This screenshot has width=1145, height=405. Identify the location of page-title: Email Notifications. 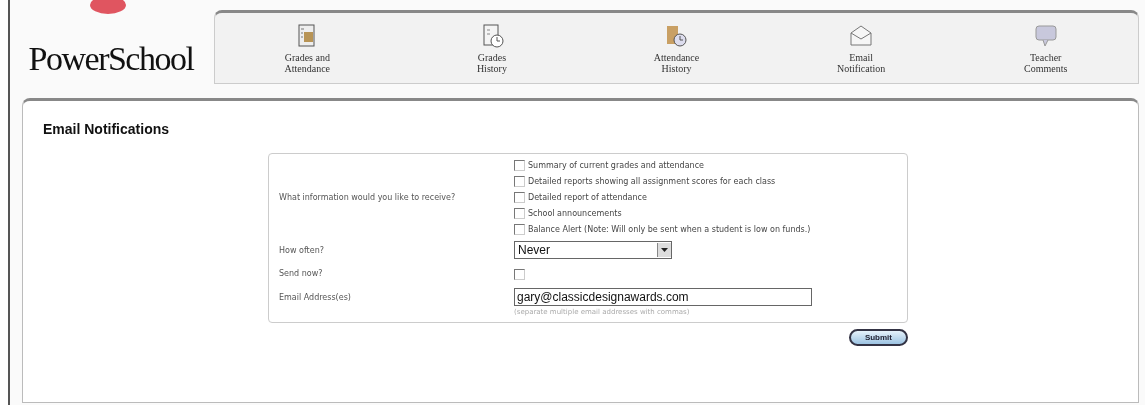
(107, 129).